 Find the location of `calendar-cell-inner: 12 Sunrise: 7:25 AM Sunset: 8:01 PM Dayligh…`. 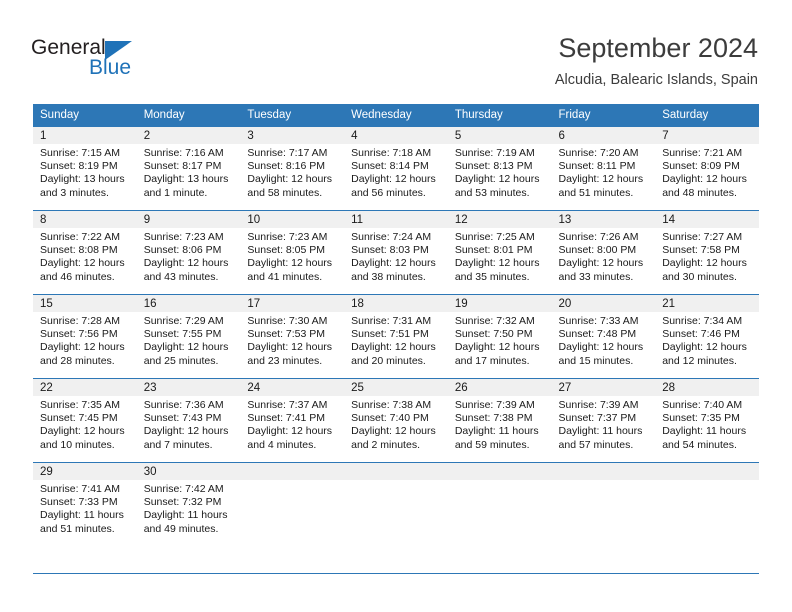

calendar-cell-inner: 12 Sunrise: 7:25 AM Sunset: 8:01 PM Dayligh… is located at coordinates (499, 252).